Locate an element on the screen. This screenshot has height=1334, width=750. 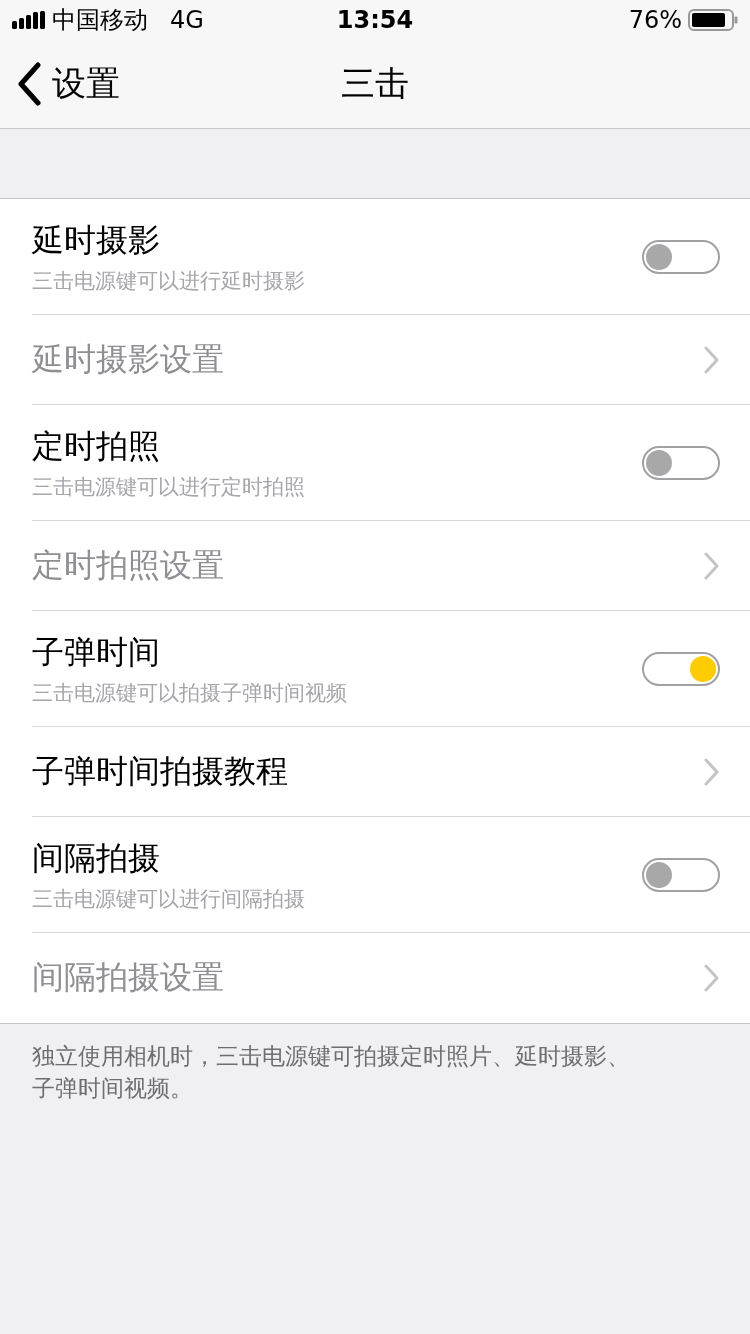
setting-title: 间隔拍摄 is located at coordinates (96, 858).